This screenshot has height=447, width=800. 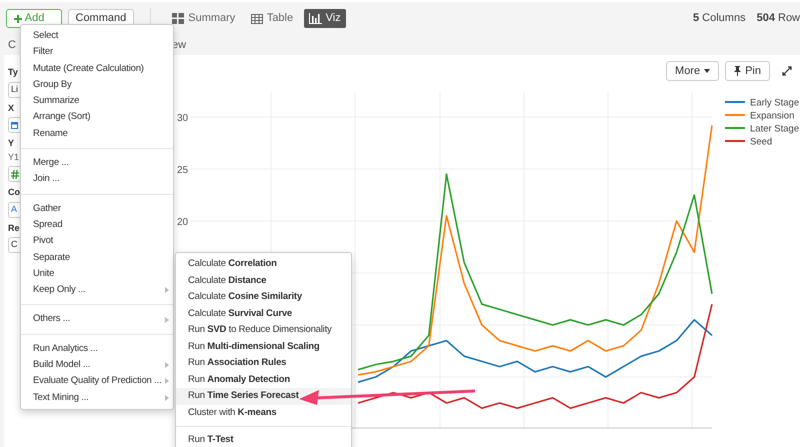 I want to click on field-note: Y1, so click(x=14, y=157).